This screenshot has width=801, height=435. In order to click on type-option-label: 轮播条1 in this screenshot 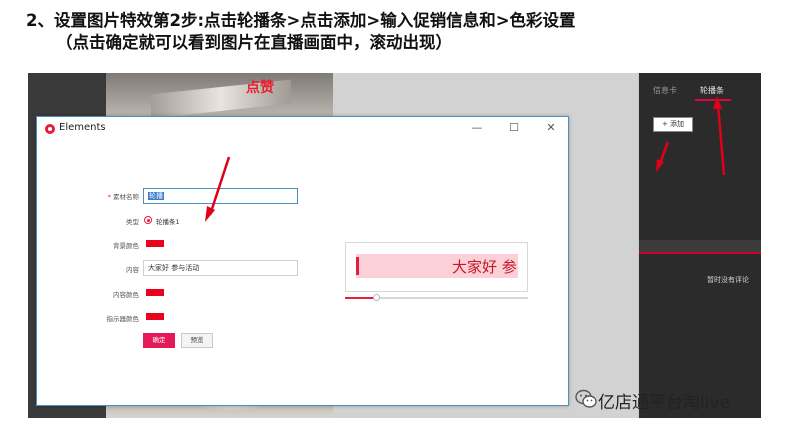, I will do `click(168, 221)`.